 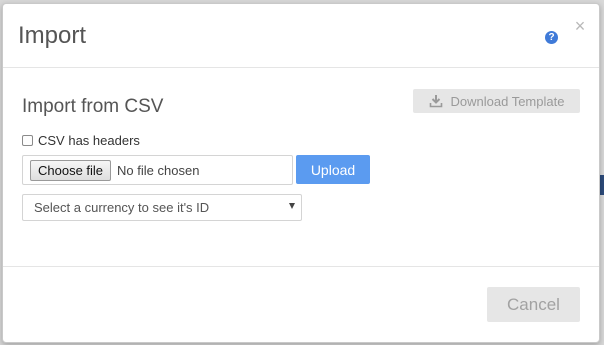 I want to click on csv-file-input: Choose file No file chosen, so click(x=157, y=170).